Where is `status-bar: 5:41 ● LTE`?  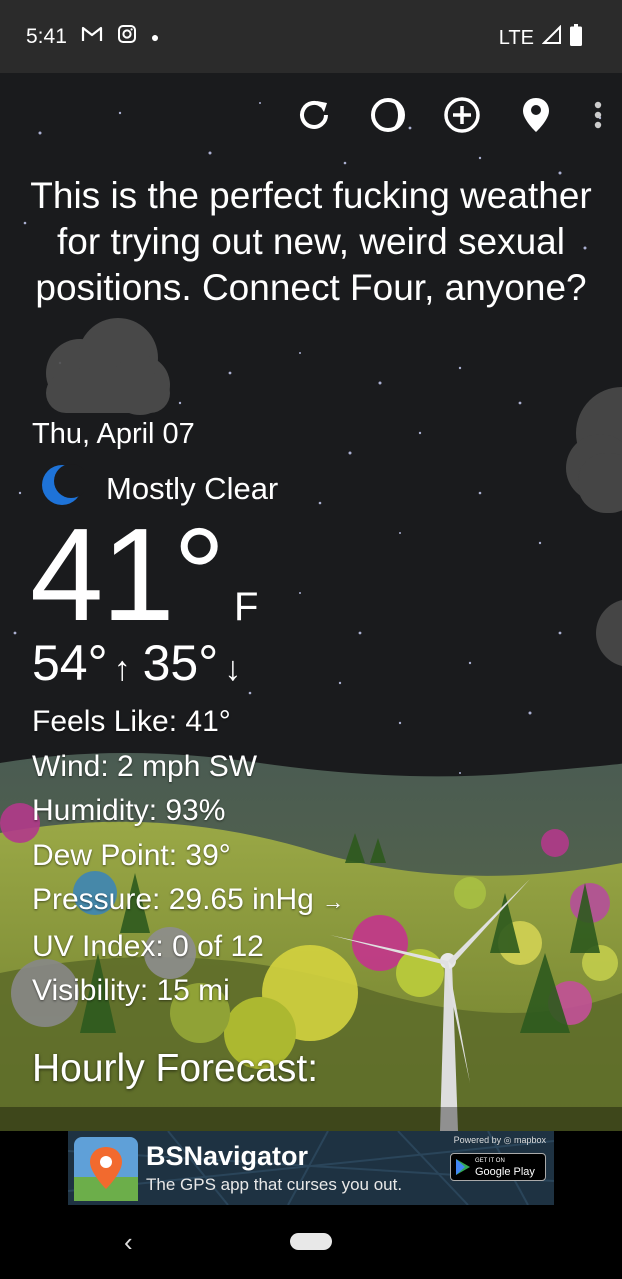 status-bar: 5:41 ● LTE is located at coordinates (311, 36).